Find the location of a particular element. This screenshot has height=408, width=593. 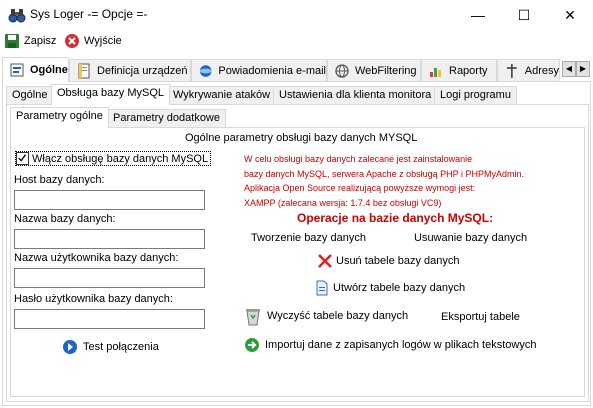

arrow-right-circle-icon is located at coordinates (70, 347).